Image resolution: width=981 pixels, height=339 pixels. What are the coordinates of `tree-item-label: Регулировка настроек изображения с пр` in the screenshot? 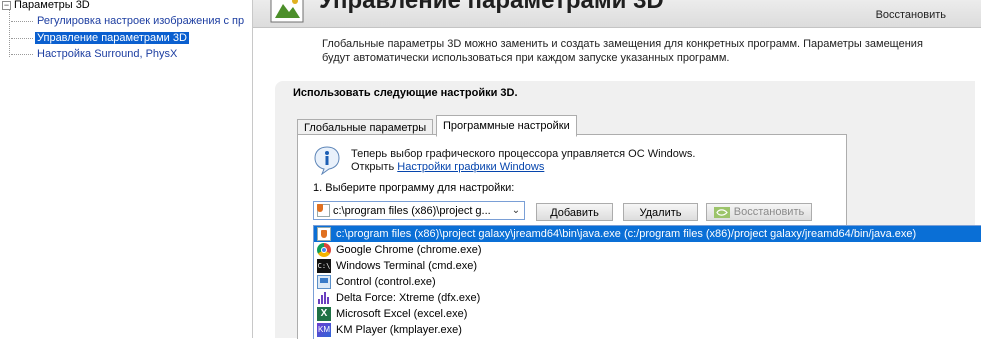 It's located at (141, 21).